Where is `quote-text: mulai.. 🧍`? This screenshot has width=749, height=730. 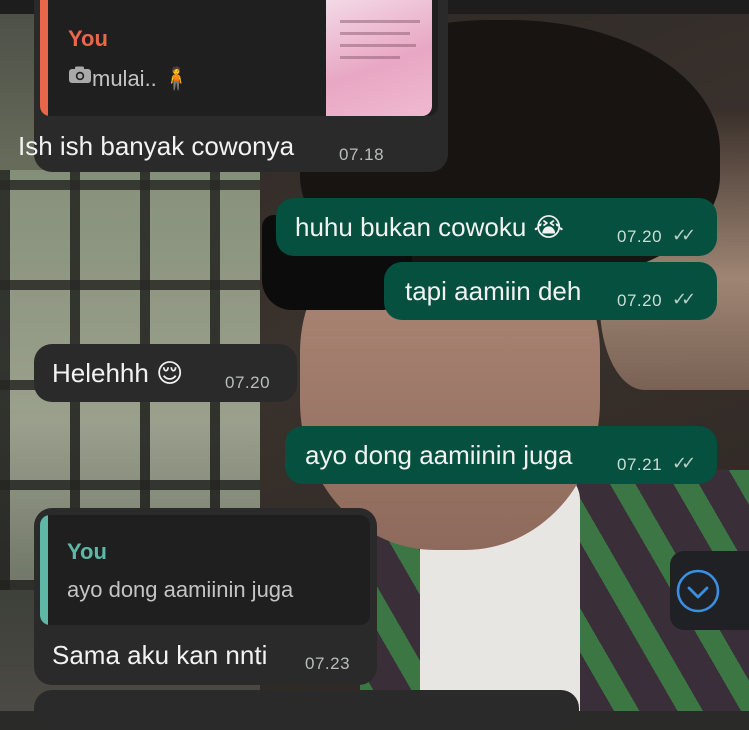
quote-text: mulai.. 🧍 is located at coordinates (141, 78).